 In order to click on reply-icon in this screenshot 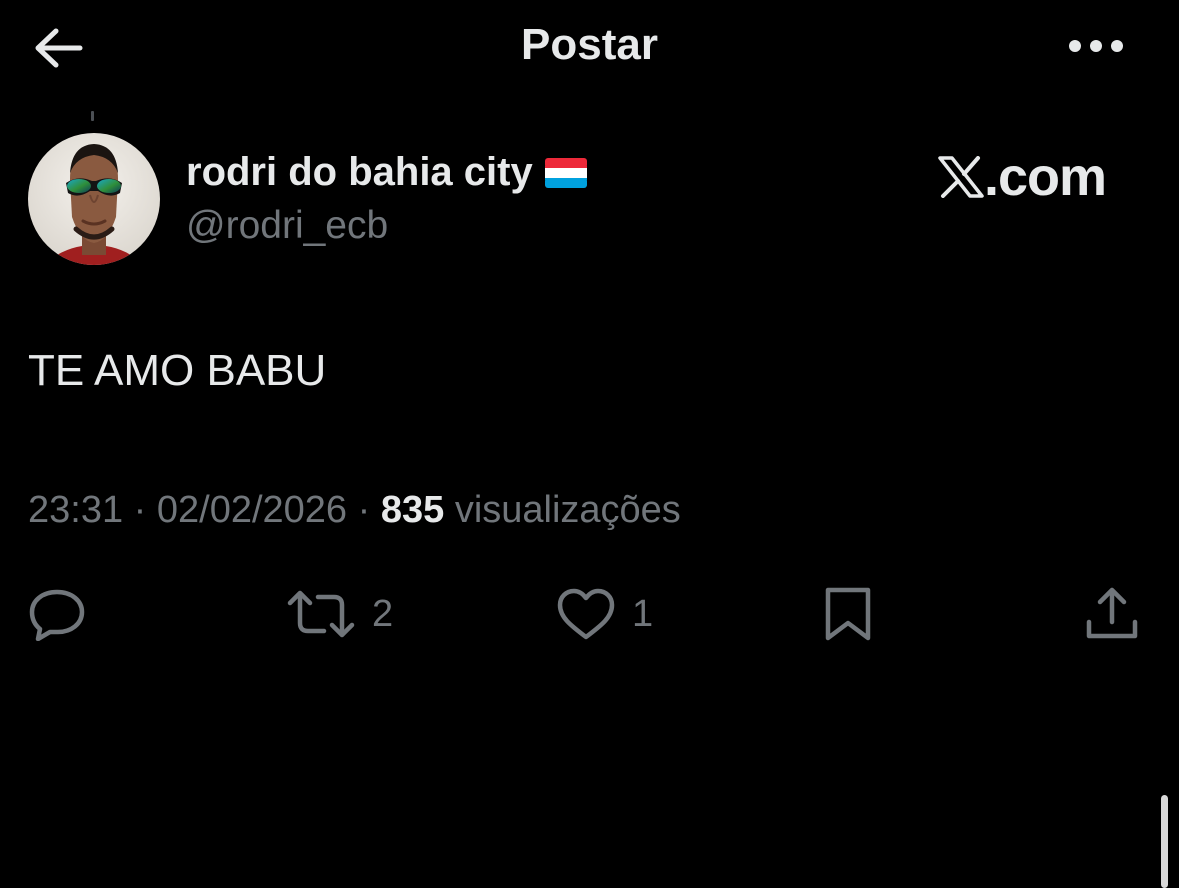, I will do `click(57, 615)`.